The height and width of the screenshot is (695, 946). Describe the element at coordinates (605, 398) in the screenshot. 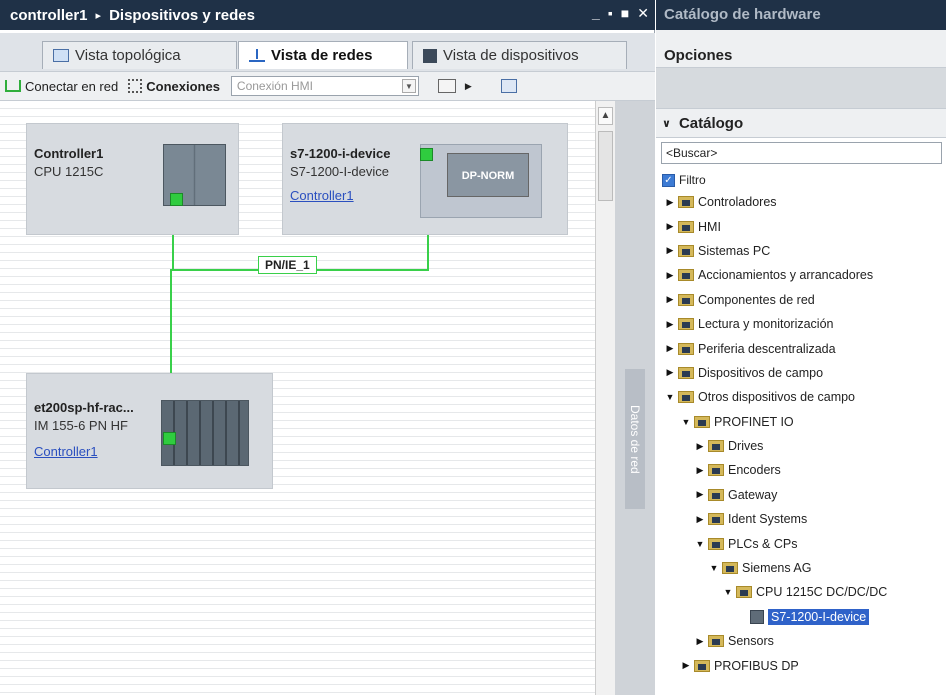

I see `canvas-scrollbar: ▲` at that location.